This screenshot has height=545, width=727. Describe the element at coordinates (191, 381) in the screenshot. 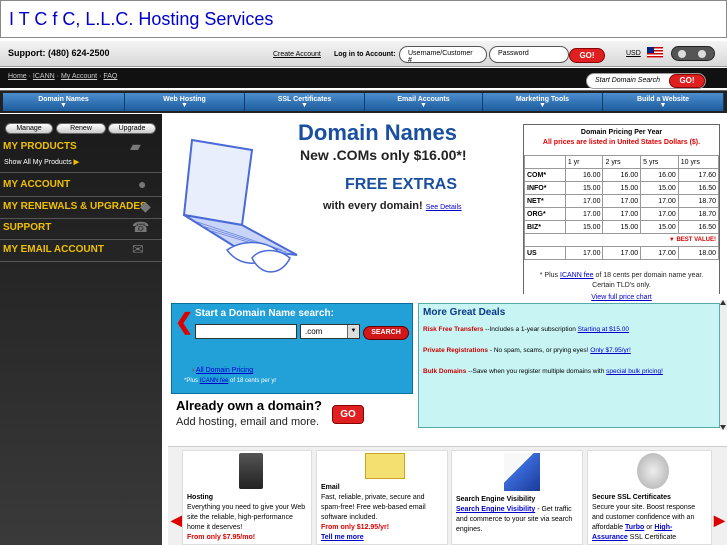

I see `icann-prefix: *Plus` at that location.